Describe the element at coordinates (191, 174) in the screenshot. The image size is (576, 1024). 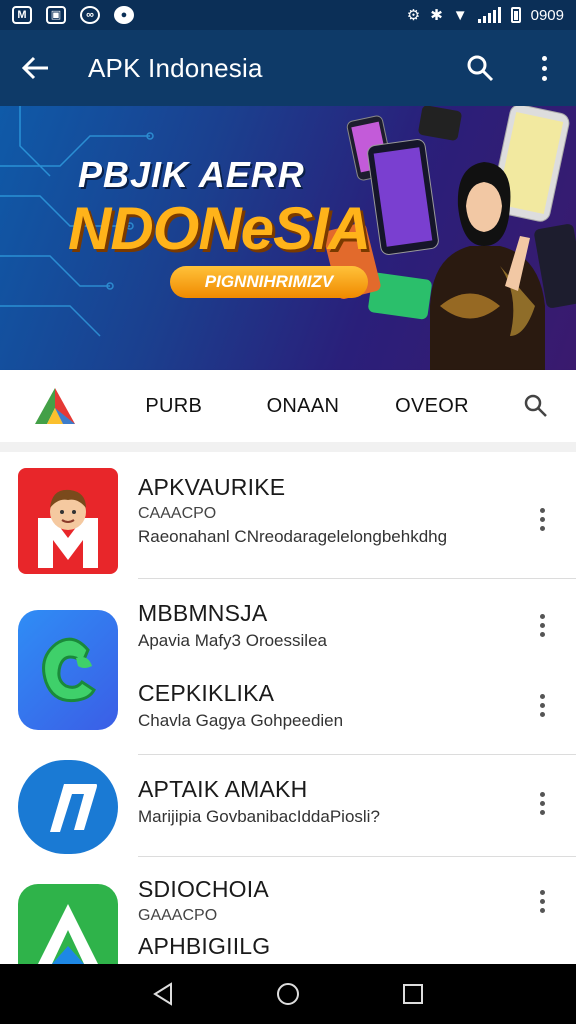
I see `banner-headline-1: PBJIK AERR` at that location.